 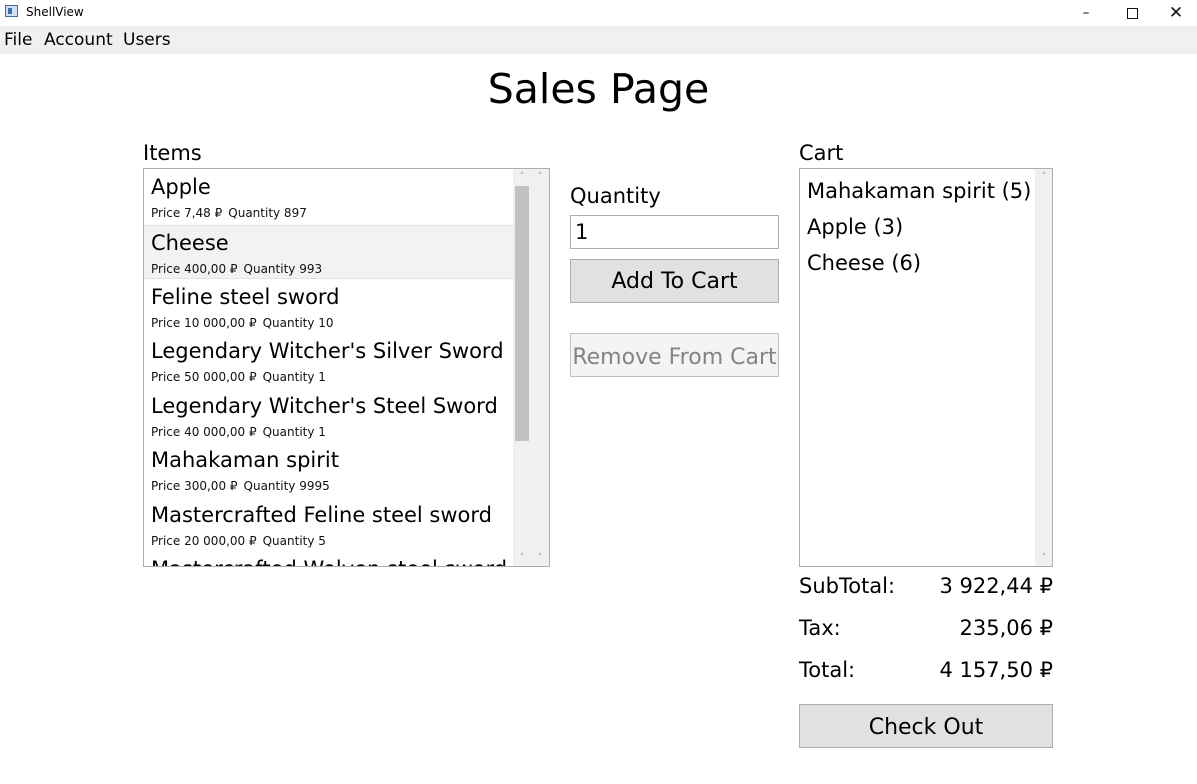 What do you see at coordinates (55, 12) in the screenshot?
I see `window-title: ShellView` at bounding box center [55, 12].